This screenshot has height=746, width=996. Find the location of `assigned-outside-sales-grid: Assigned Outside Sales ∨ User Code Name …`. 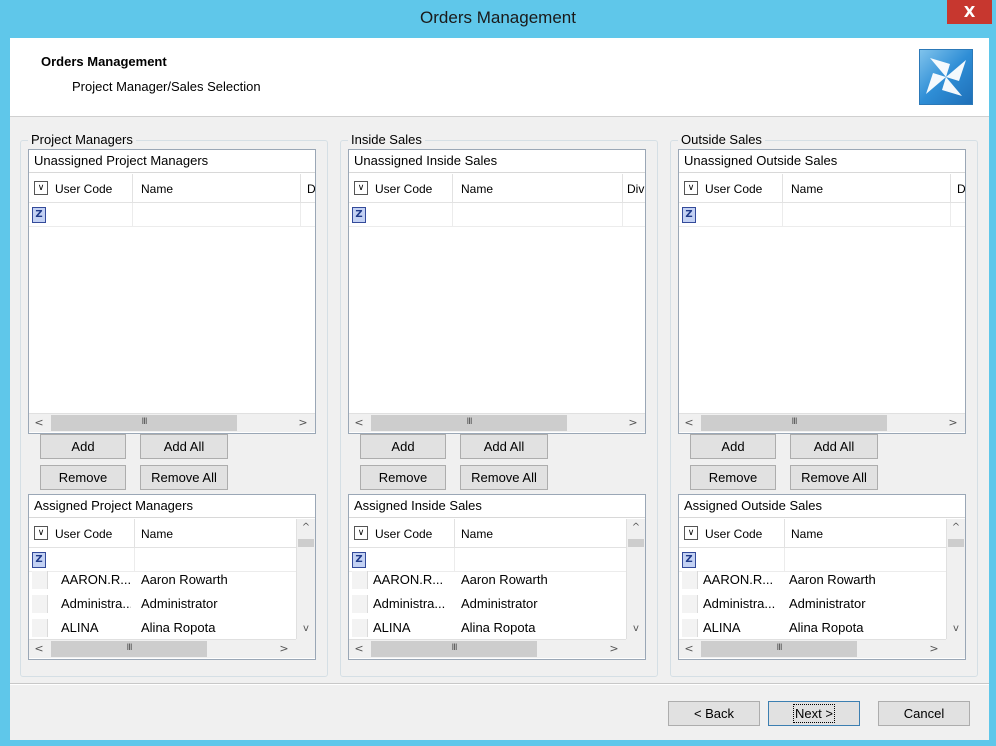

assigned-outside-sales-grid: Assigned Outside Sales ∨ User Code Name … is located at coordinates (822, 577).